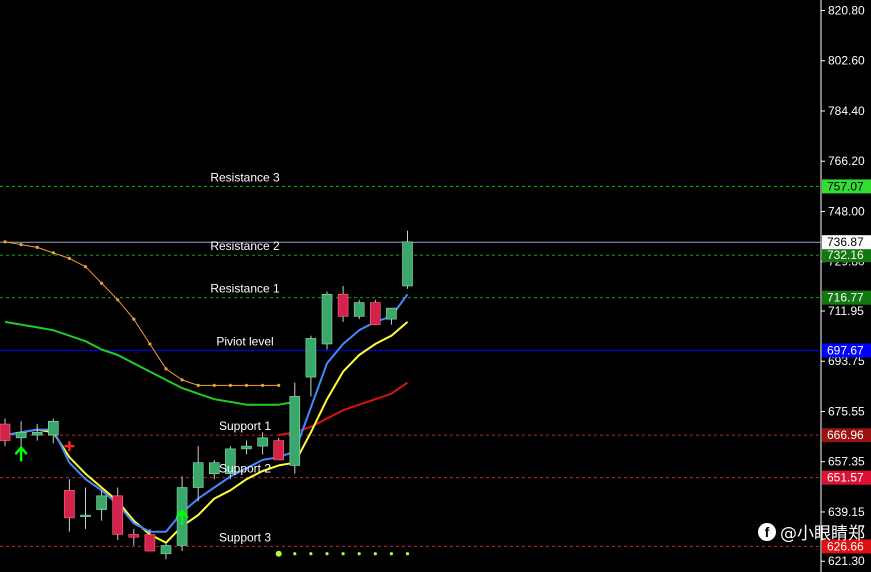 The height and width of the screenshot is (572, 871). I want to click on level-label: Support 3, so click(245, 537).